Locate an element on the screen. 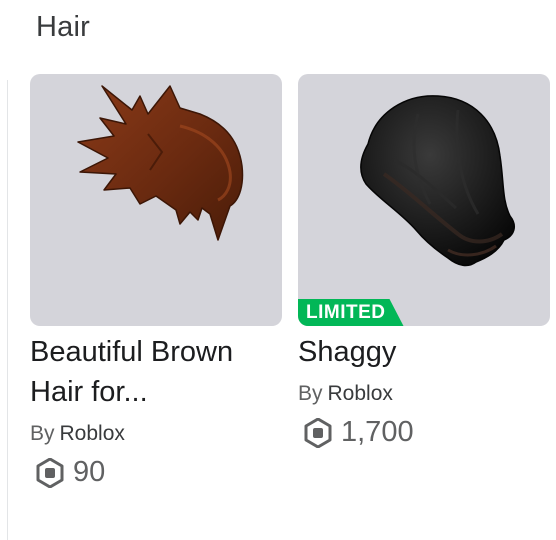 The height and width of the screenshot is (540, 556). item-price: 90 is located at coordinates (156, 472).